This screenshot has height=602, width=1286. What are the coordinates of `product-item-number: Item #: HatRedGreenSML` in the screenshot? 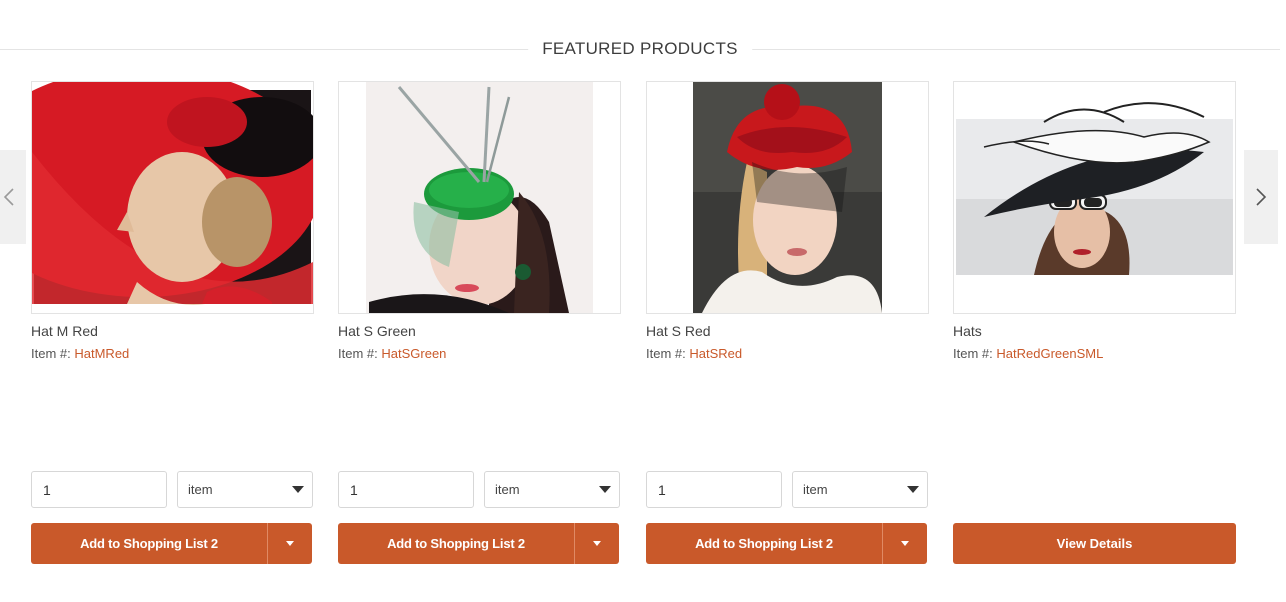 It's located at (1028, 353).